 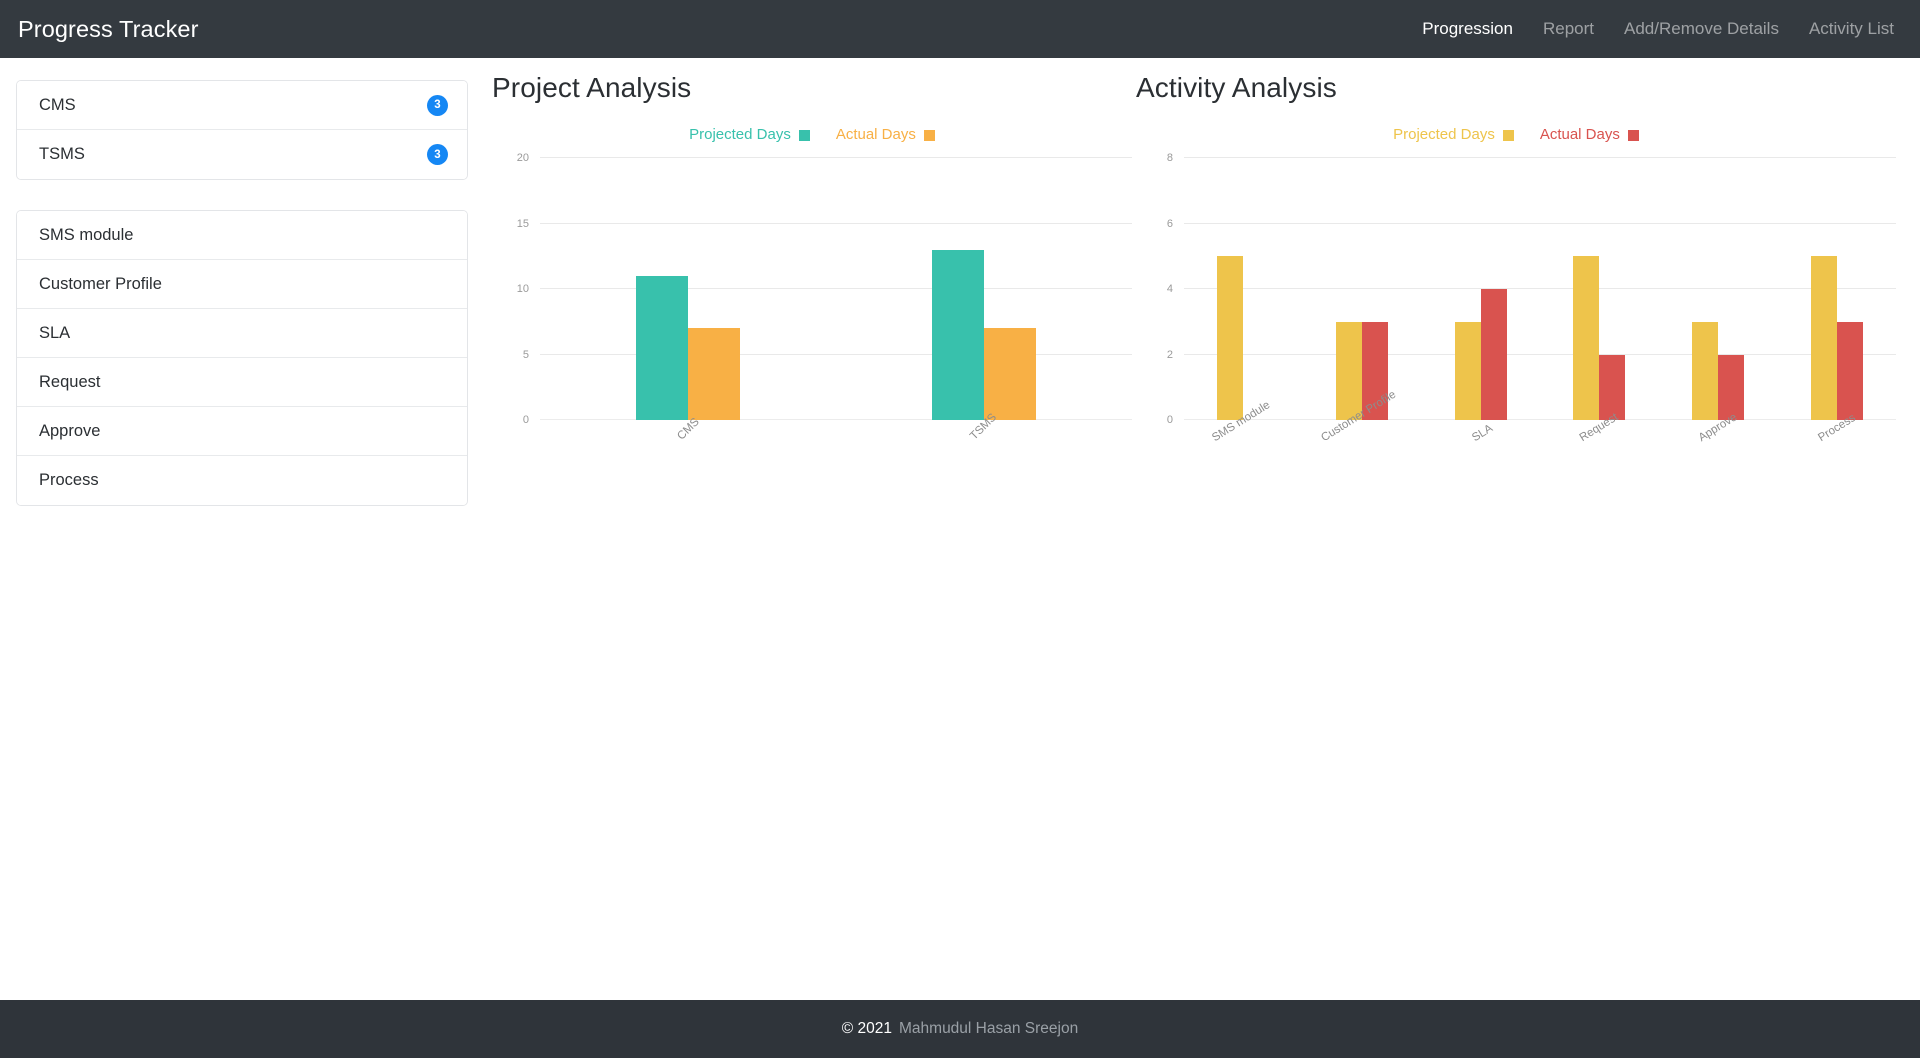 I want to click on chart-title: Project Analysis, so click(x=592, y=87).